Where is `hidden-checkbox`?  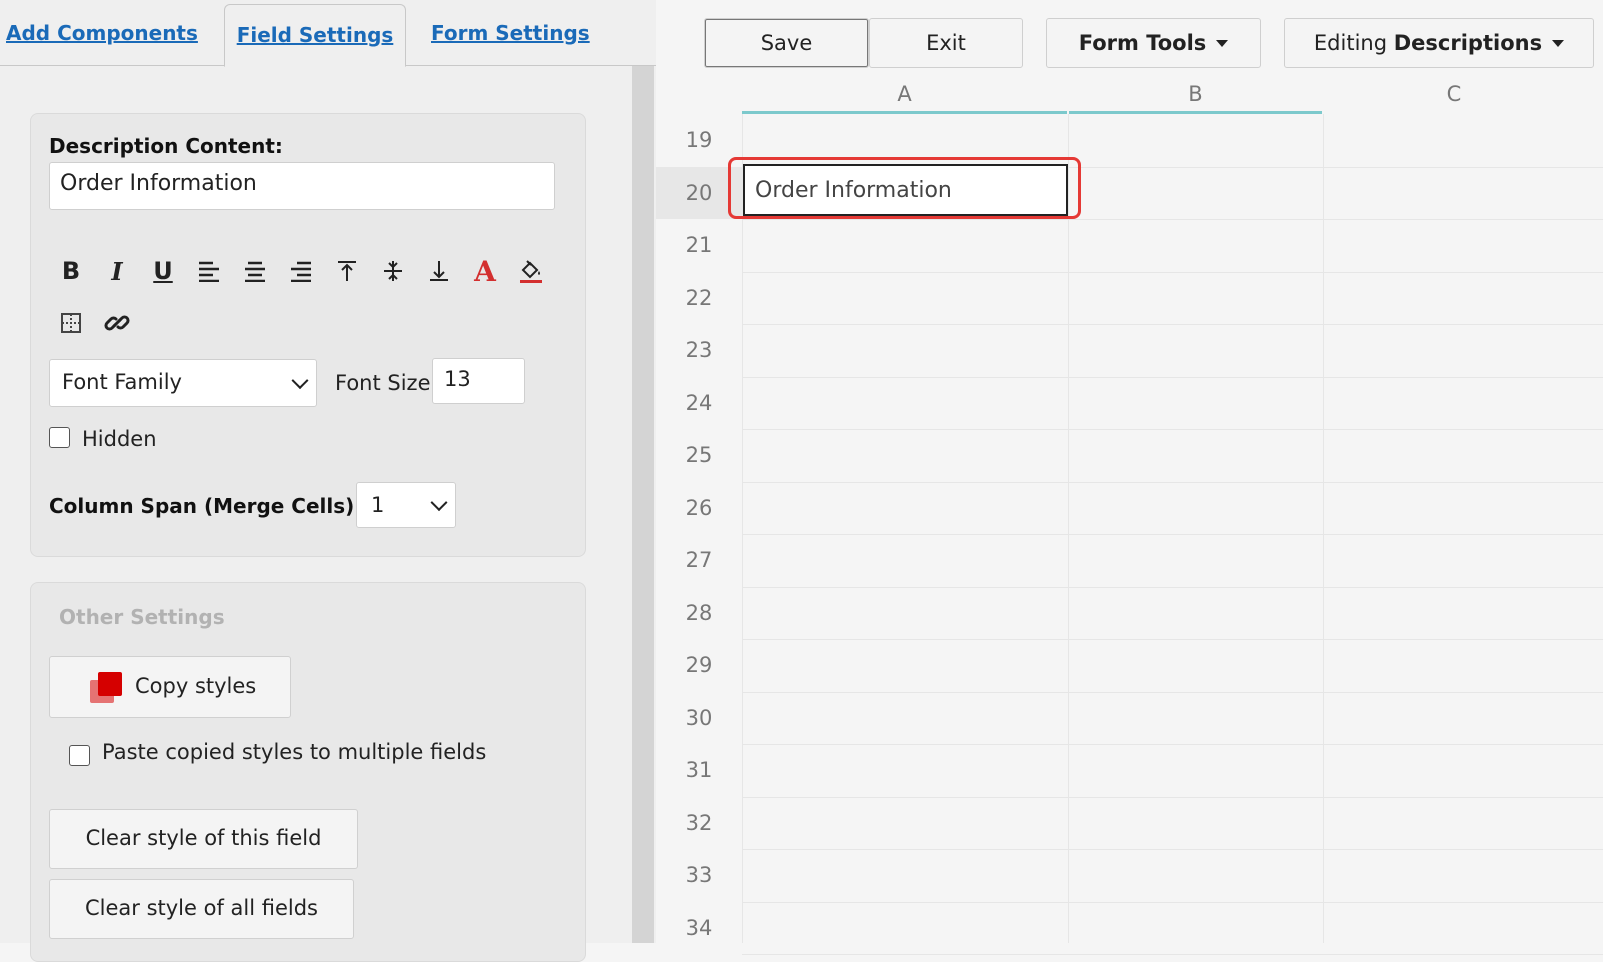
hidden-checkbox is located at coordinates (59, 437).